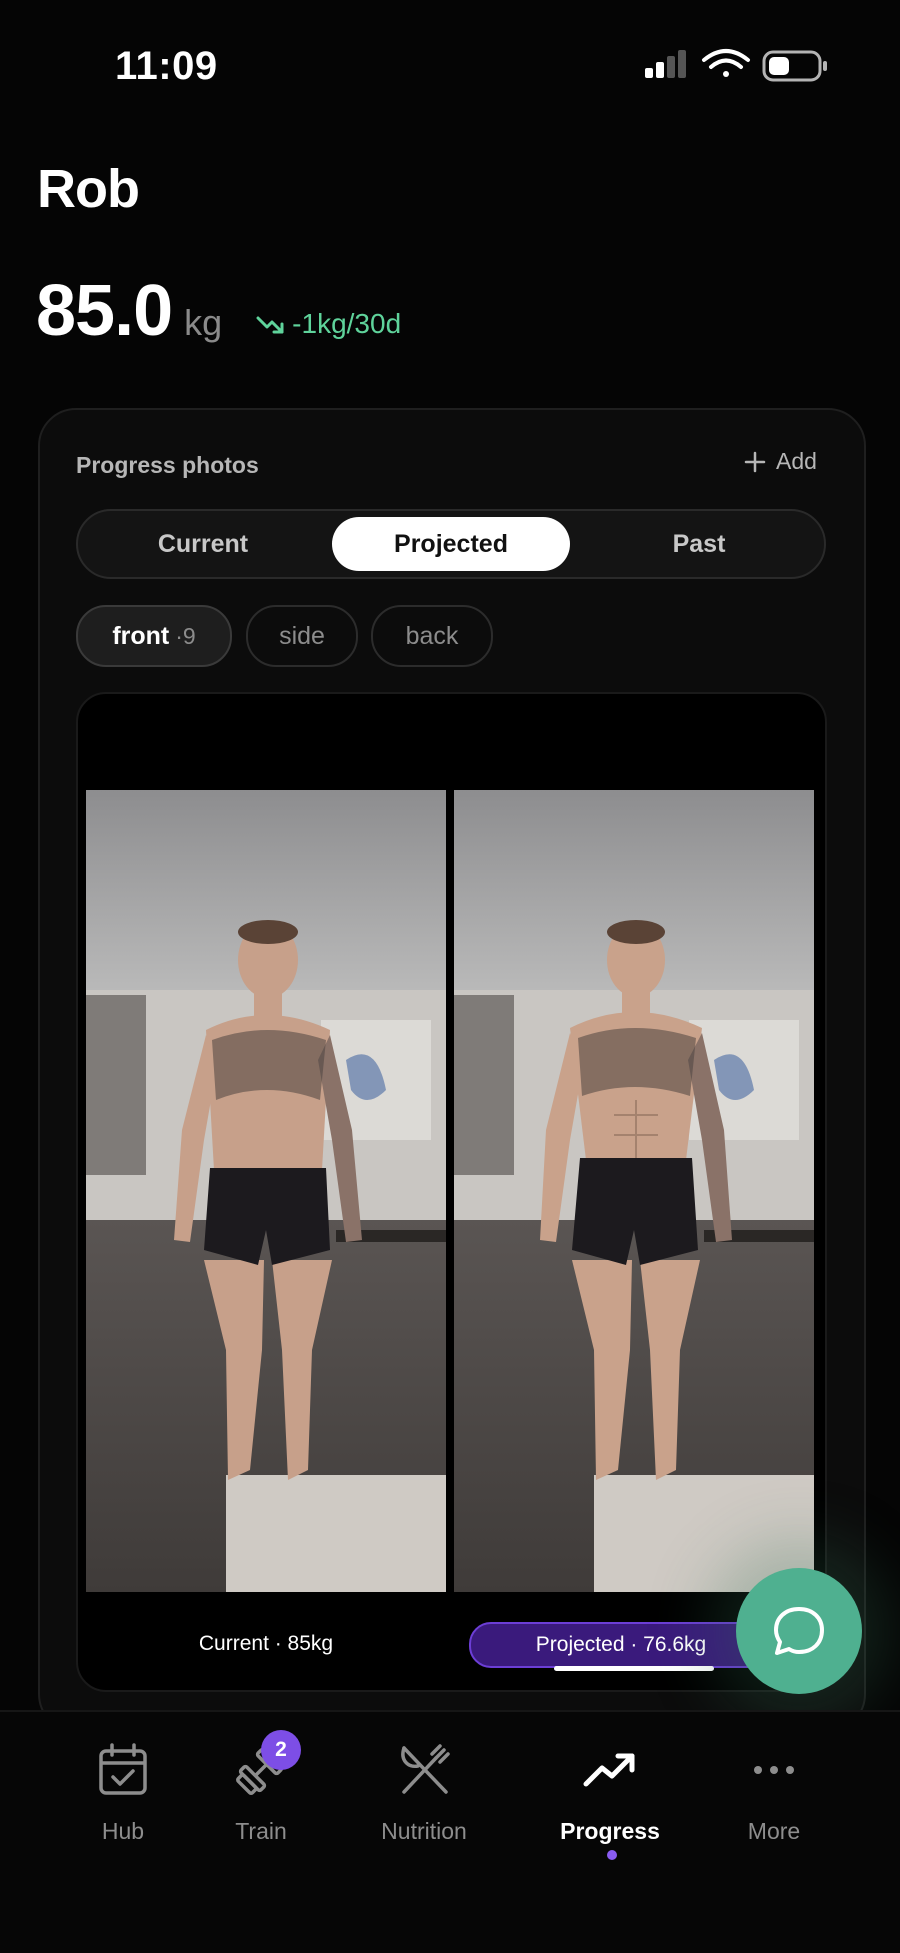 Image resolution: width=900 pixels, height=1953 pixels. Describe the element at coordinates (755, 461) in the screenshot. I see `plus-icon` at that location.